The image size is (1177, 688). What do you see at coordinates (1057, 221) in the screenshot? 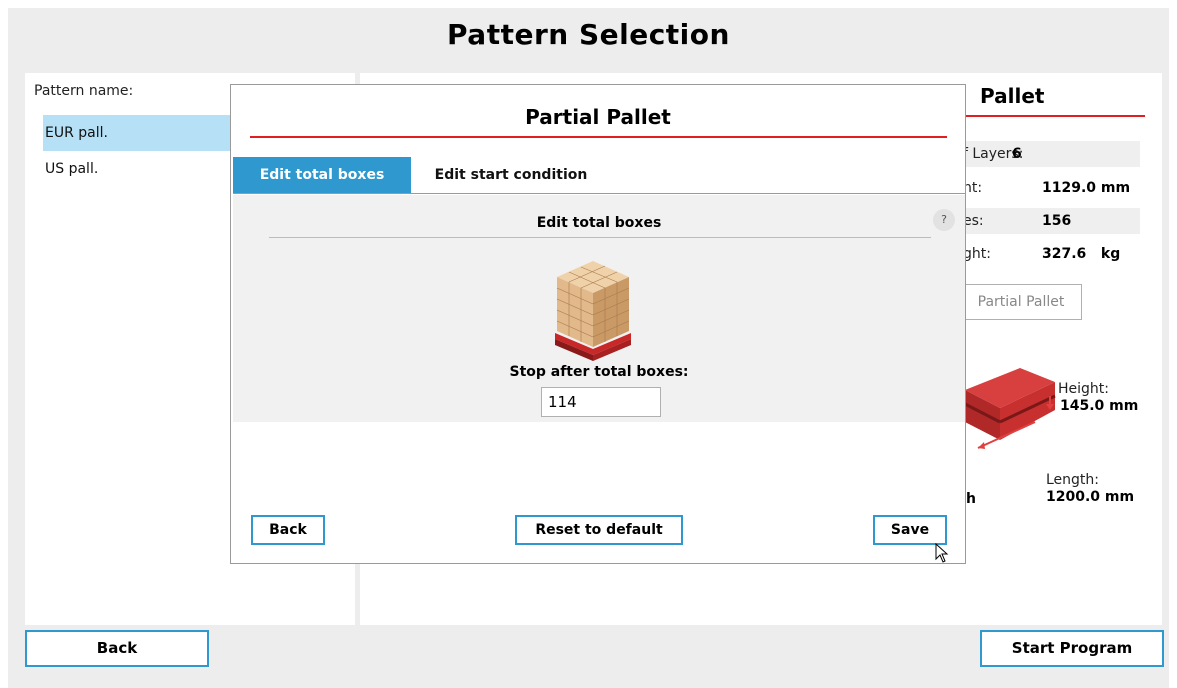
I see `info-value: 156` at bounding box center [1057, 221].